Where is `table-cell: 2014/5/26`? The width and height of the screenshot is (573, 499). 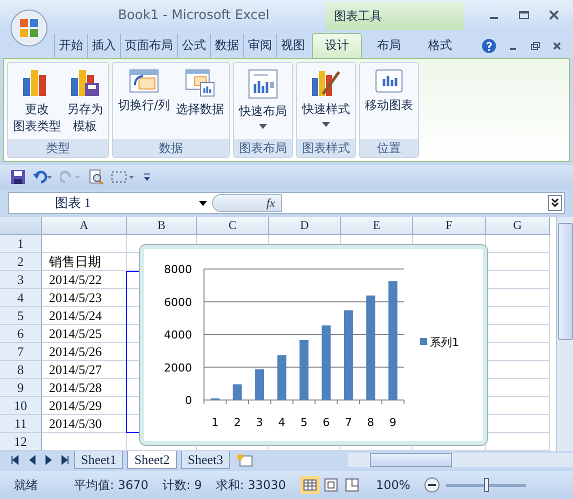
table-cell: 2014/5/26 is located at coordinates (84, 352).